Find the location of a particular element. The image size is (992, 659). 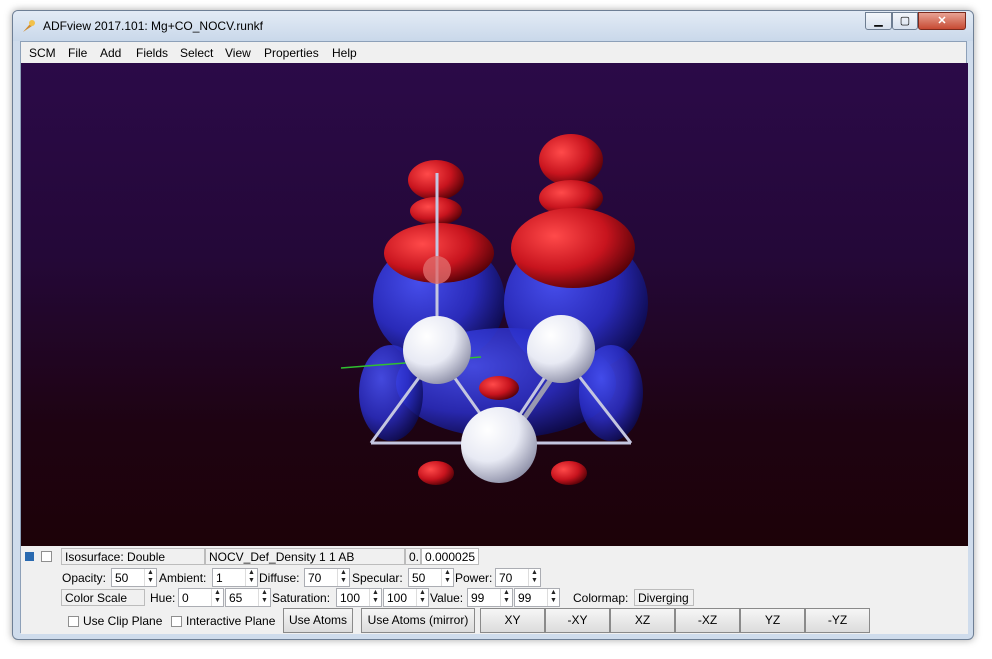

view-xz-button: XZ is located at coordinates (642, 620).